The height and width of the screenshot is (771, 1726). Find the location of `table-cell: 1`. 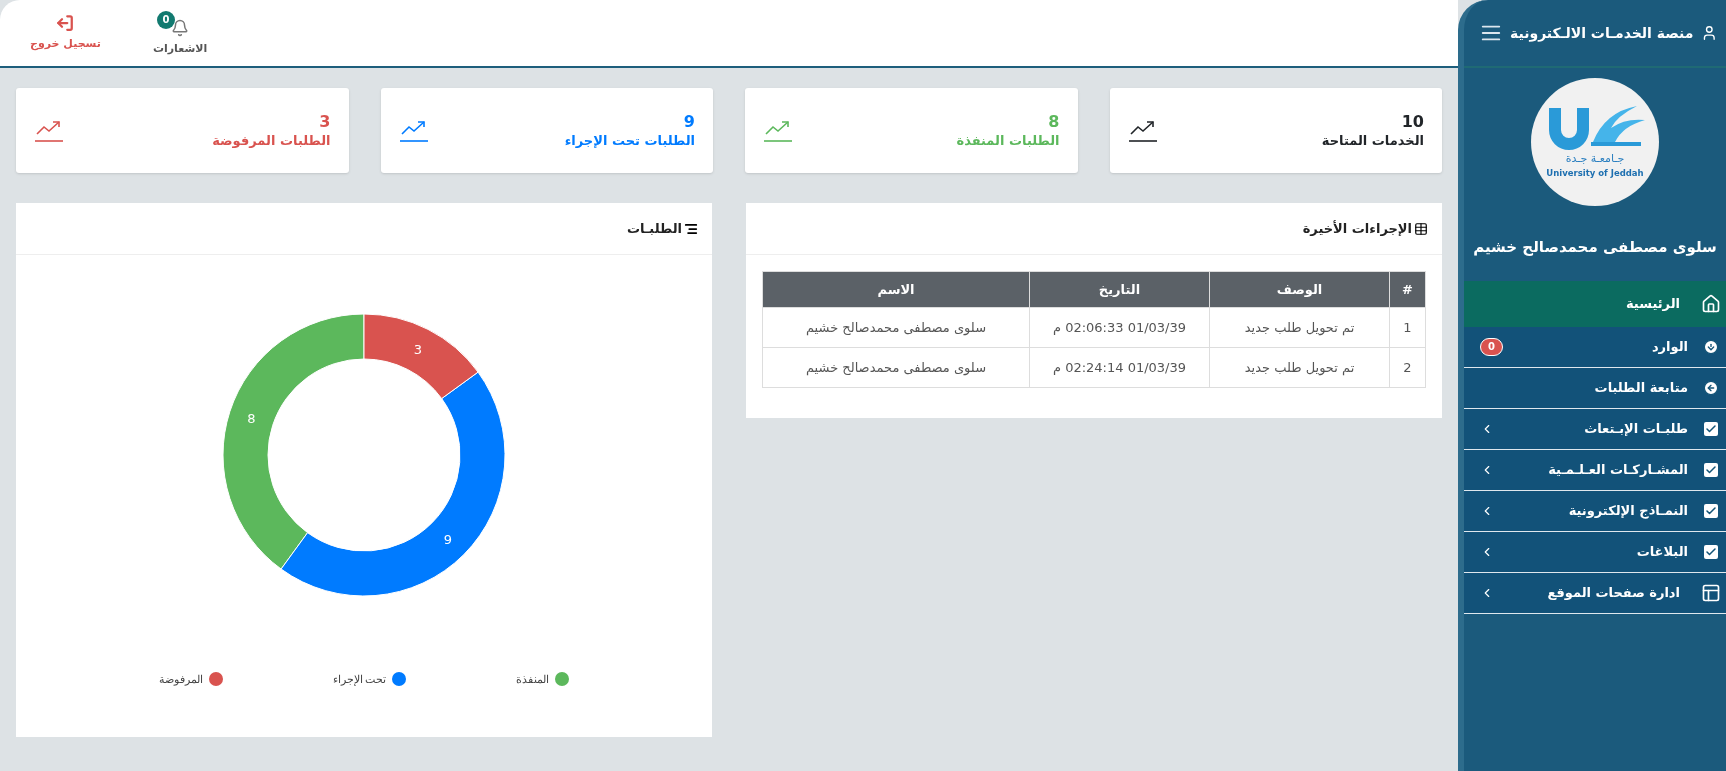

table-cell: 1 is located at coordinates (1407, 327).